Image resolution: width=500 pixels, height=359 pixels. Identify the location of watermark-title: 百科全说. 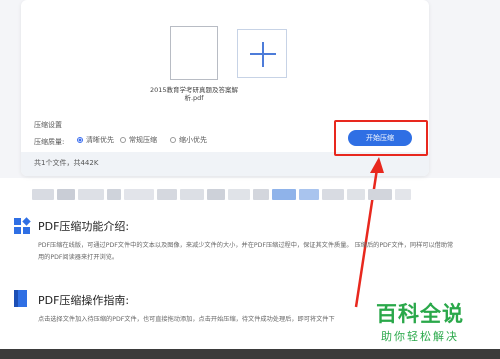
(420, 314).